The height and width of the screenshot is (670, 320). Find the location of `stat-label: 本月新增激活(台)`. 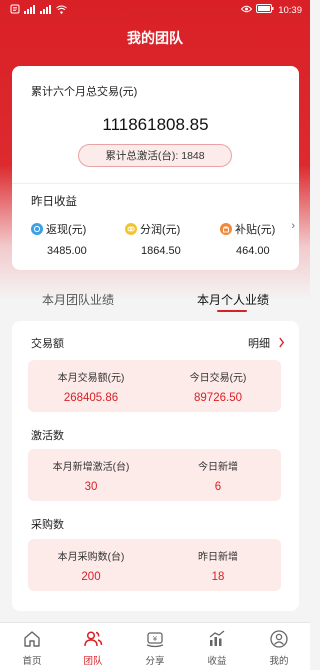

stat-label: 本月新增激活(台) is located at coordinates (91, 467).